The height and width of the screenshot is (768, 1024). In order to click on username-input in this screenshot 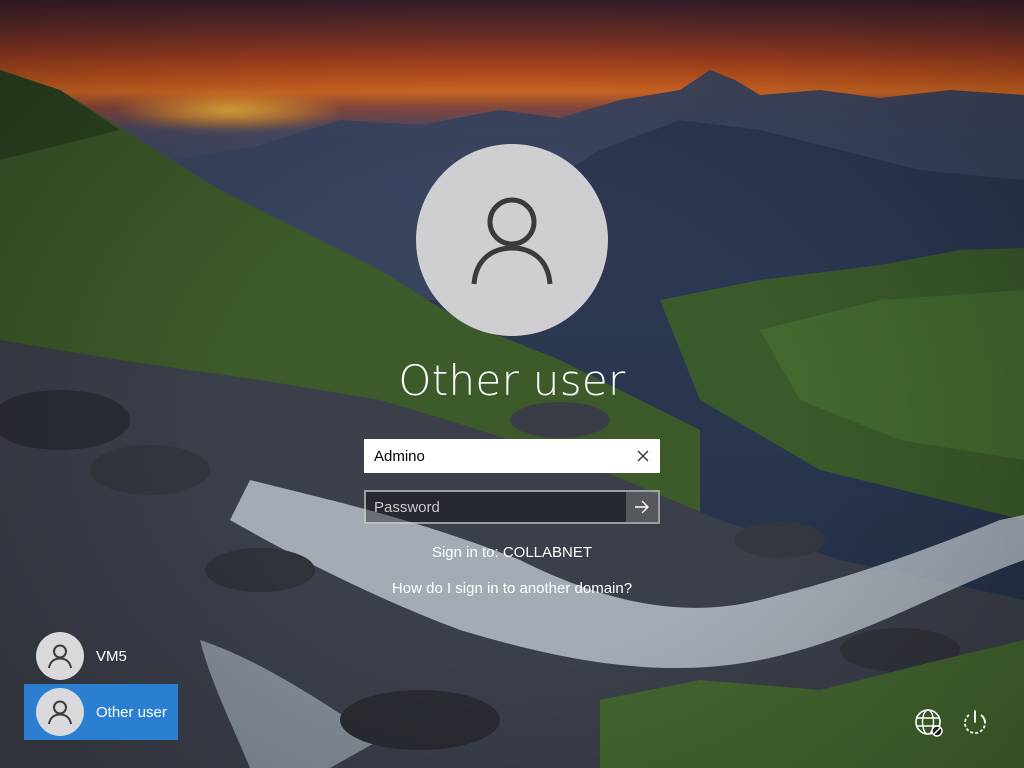, I will do `click(497, 456)`.